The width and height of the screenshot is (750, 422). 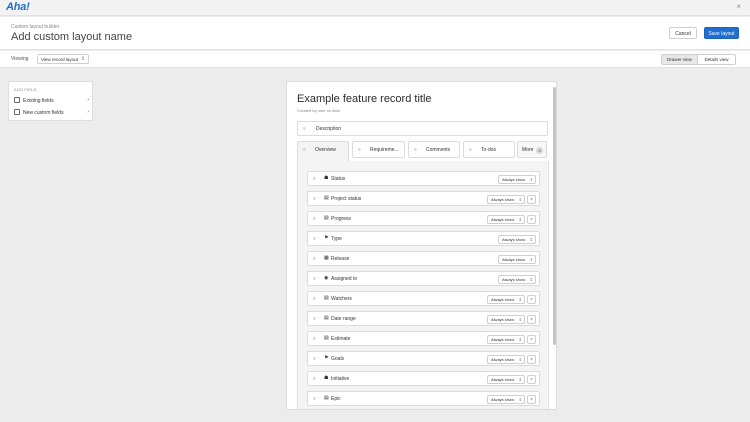 I want to click on field-row: ≡ ▤ Watchers Always show ⇕ ×, so click(x=423, y=298).